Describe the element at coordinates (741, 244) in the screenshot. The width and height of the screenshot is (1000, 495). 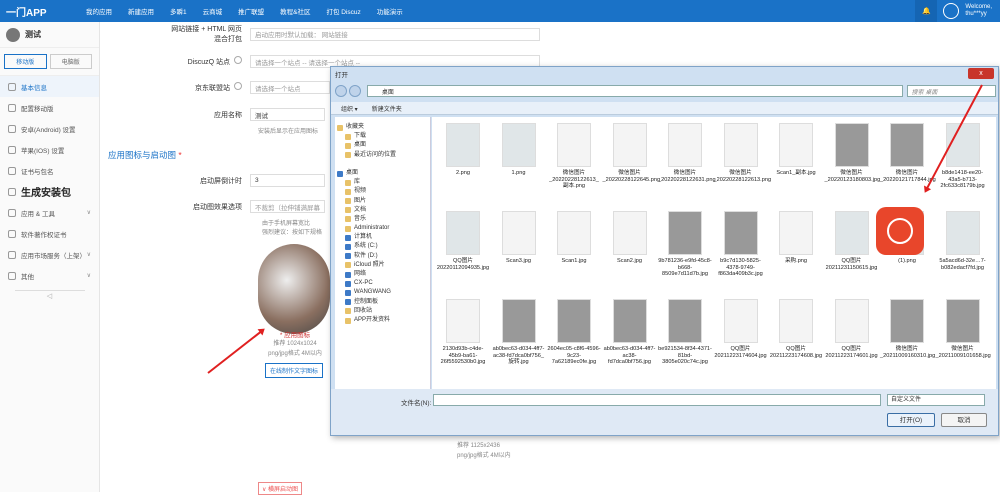
I see `file-item: b9c7d130-5825-4378-9749-f863da409b3c.jpg` at that location.